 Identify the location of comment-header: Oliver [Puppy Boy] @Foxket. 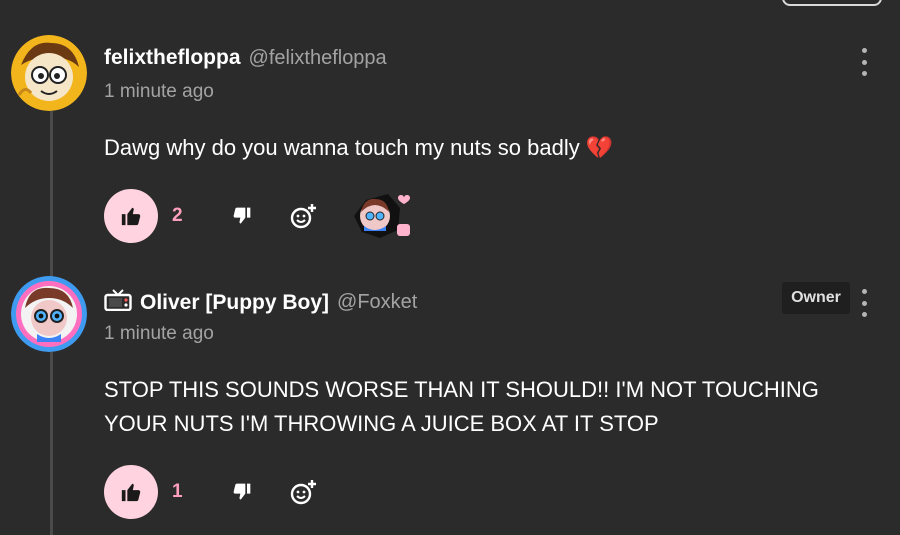
(260, 302).